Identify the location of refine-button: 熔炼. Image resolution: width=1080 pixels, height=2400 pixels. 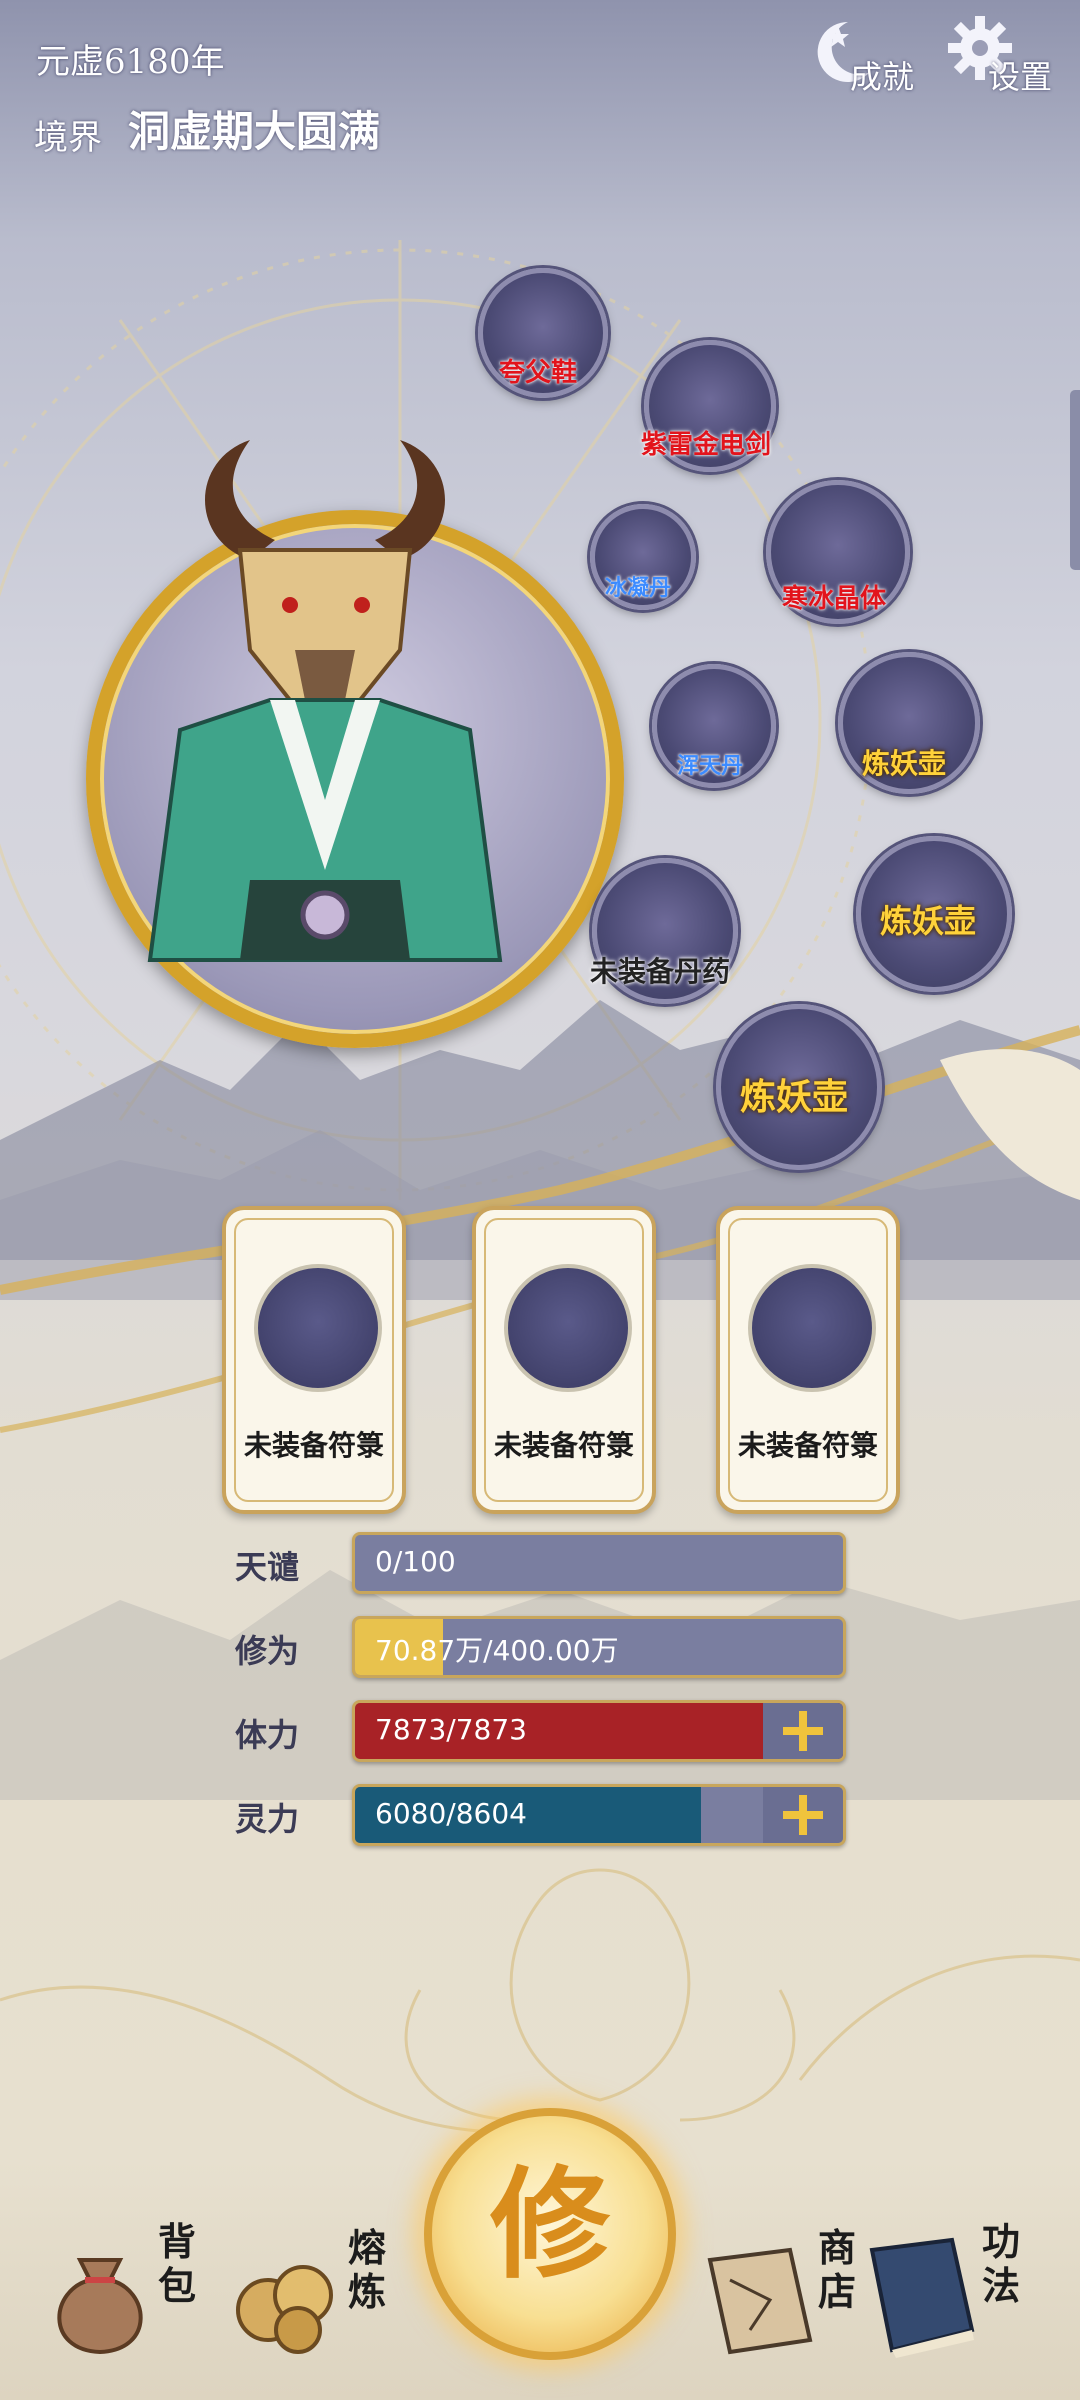
(313, 2295).